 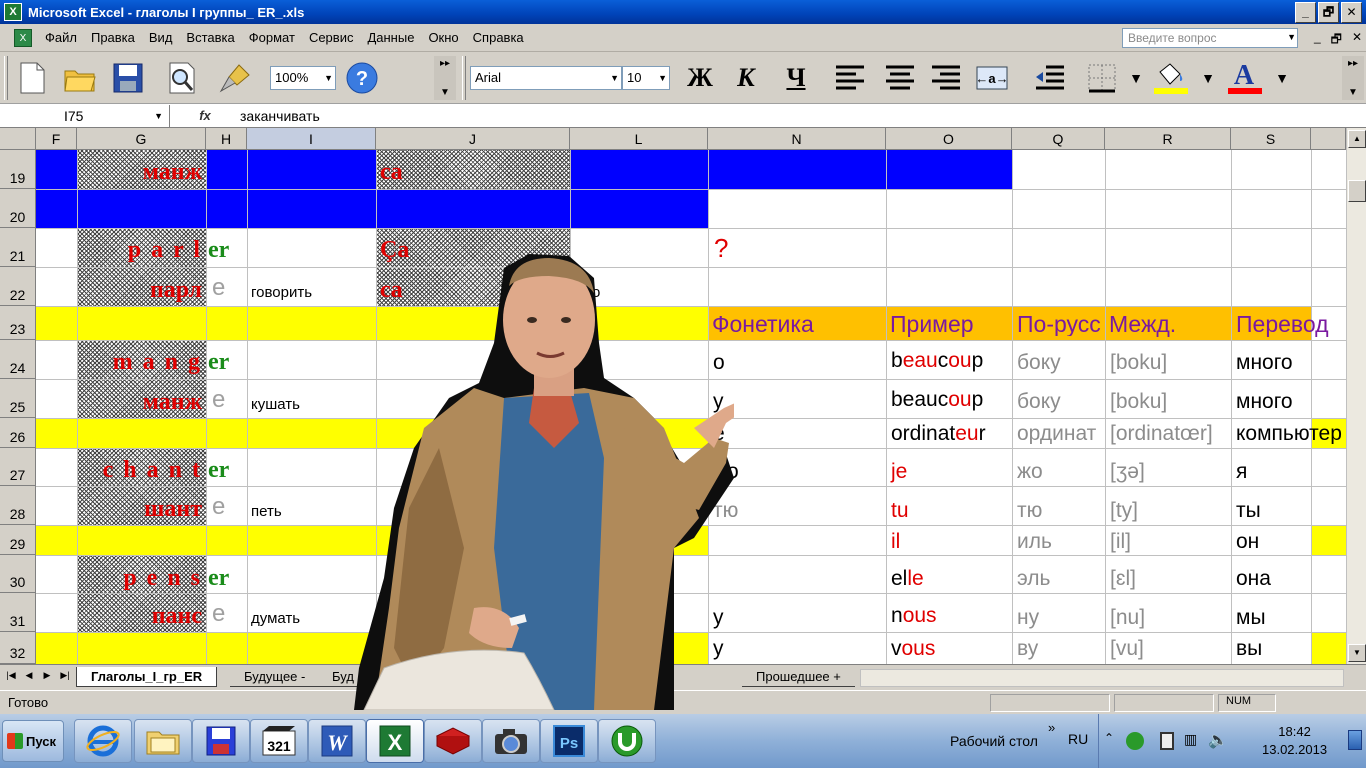 What do you see at coordinates (1061, 324) in the screenshot?
I see `header-russian: По-русс` at bounding box center [1061, 324].